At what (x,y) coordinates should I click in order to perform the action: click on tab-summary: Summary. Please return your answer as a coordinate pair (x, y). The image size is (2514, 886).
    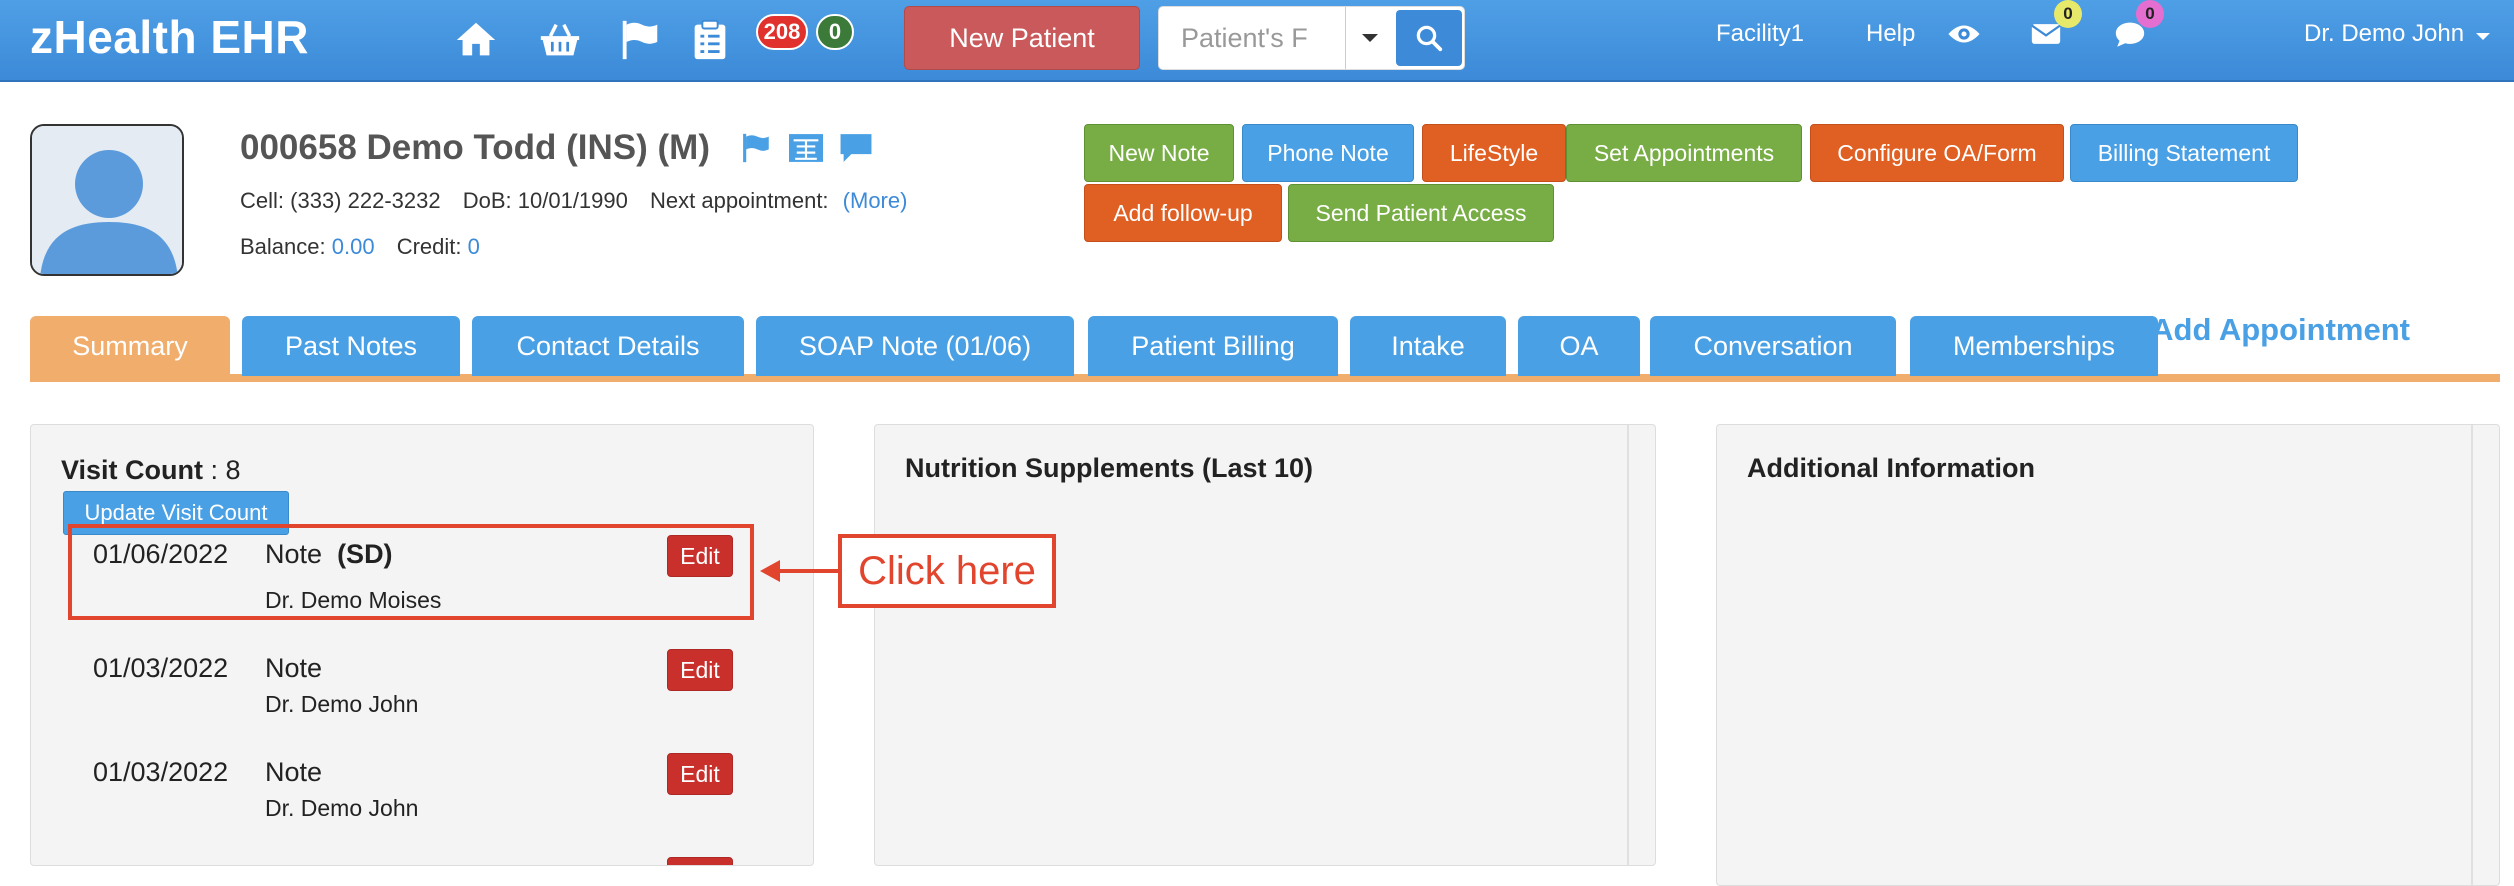
    Looking at the image, I should click on (130, 346).